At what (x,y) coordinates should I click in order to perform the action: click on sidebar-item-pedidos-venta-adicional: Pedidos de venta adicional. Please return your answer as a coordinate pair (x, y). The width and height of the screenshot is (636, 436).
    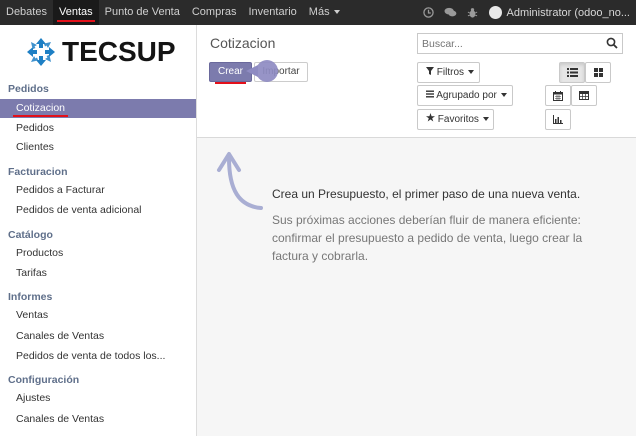
    Looking at the image, I should click on (98, 210).